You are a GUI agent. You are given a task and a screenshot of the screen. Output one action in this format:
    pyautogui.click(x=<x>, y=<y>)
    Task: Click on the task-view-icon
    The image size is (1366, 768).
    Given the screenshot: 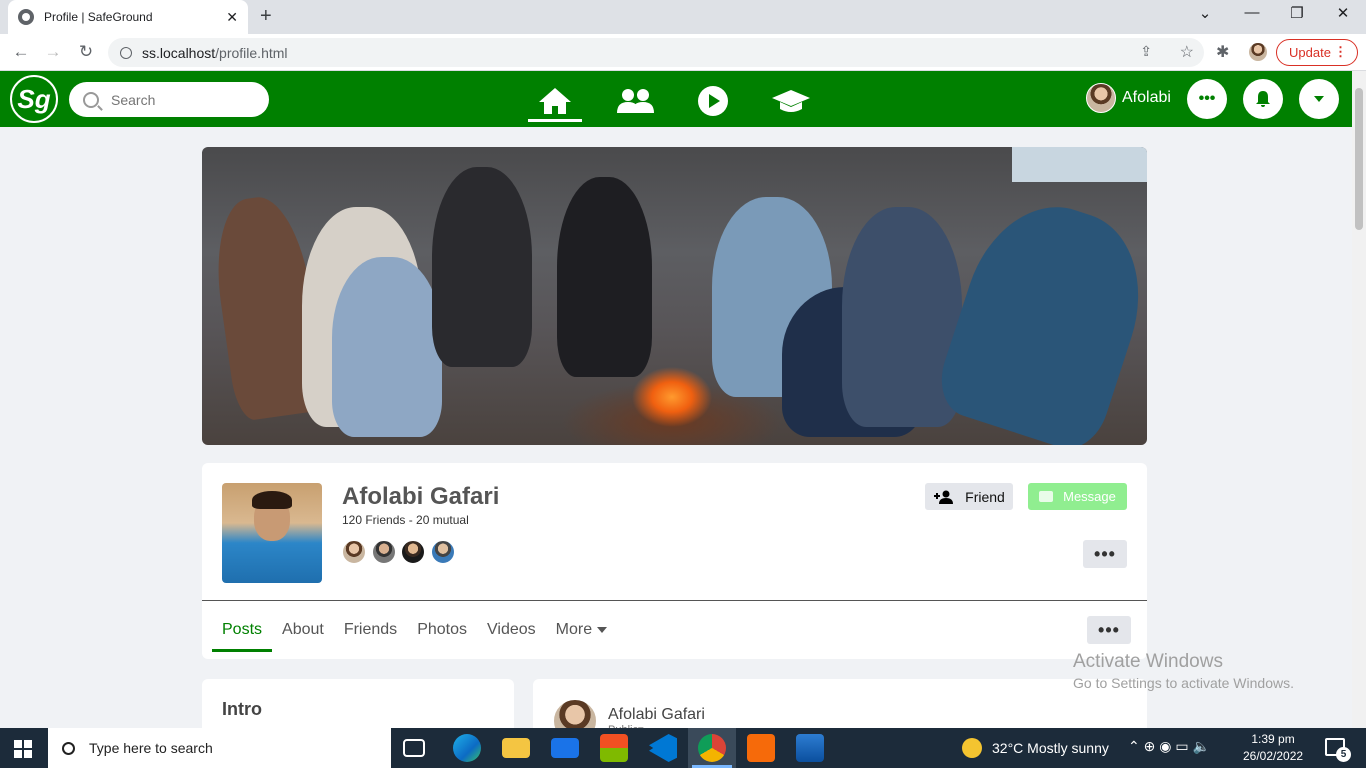 What is the action you would take?
    pyautogui.click(x=414, y=748)
    